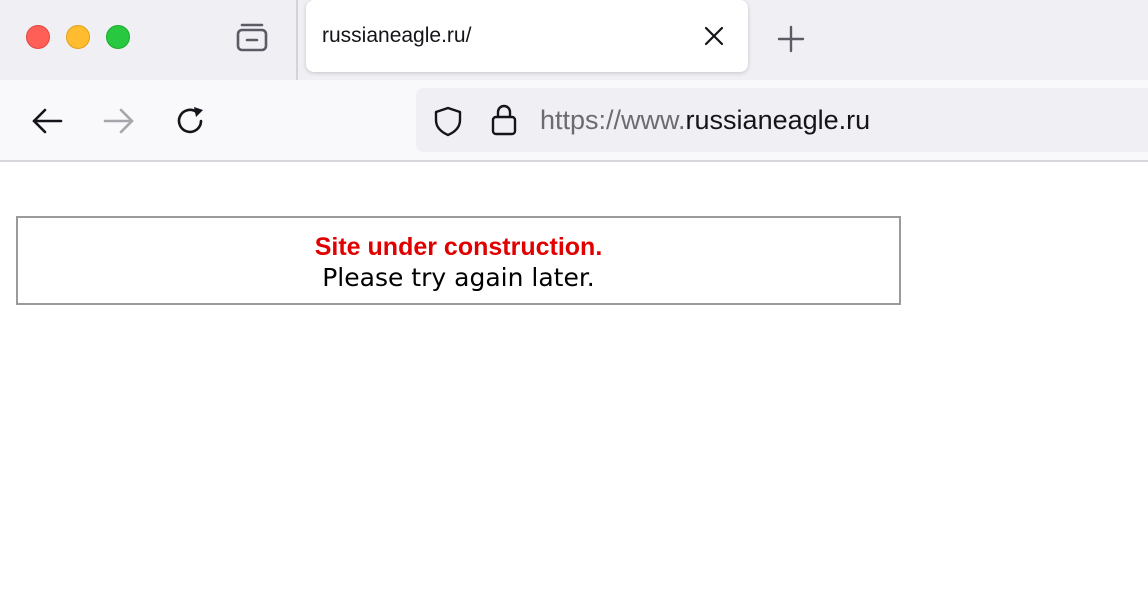 The image size is (1148, 597). I want to click on address-bar: https://www.russianeagle.ru, so click(782, 120).